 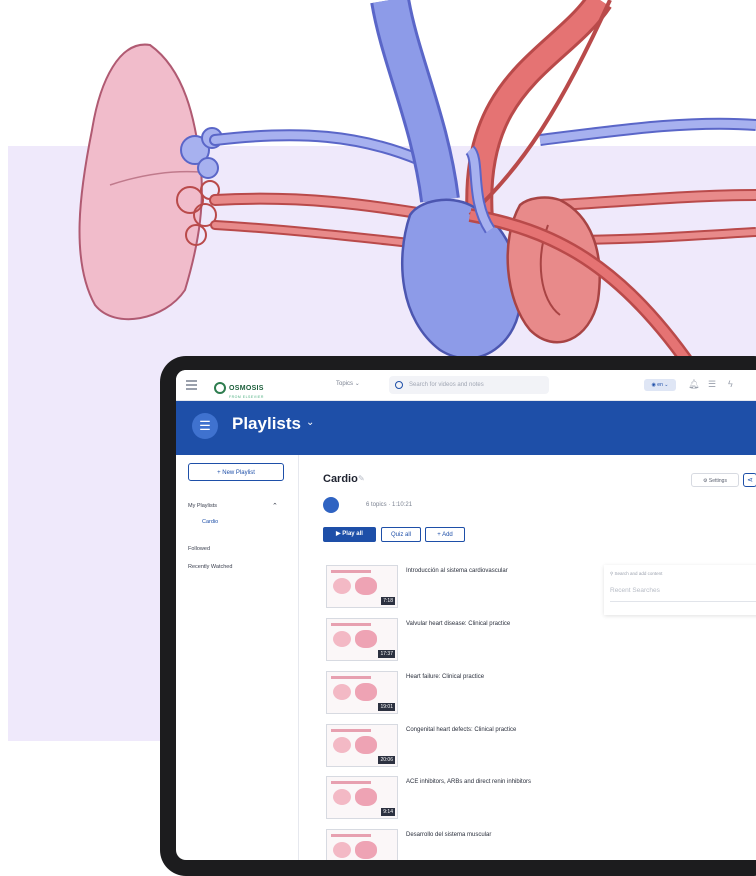 What do you see at coordinates (191, 386) in the screenshot?
I see `menu-icon` at bounding box center [191, 386].